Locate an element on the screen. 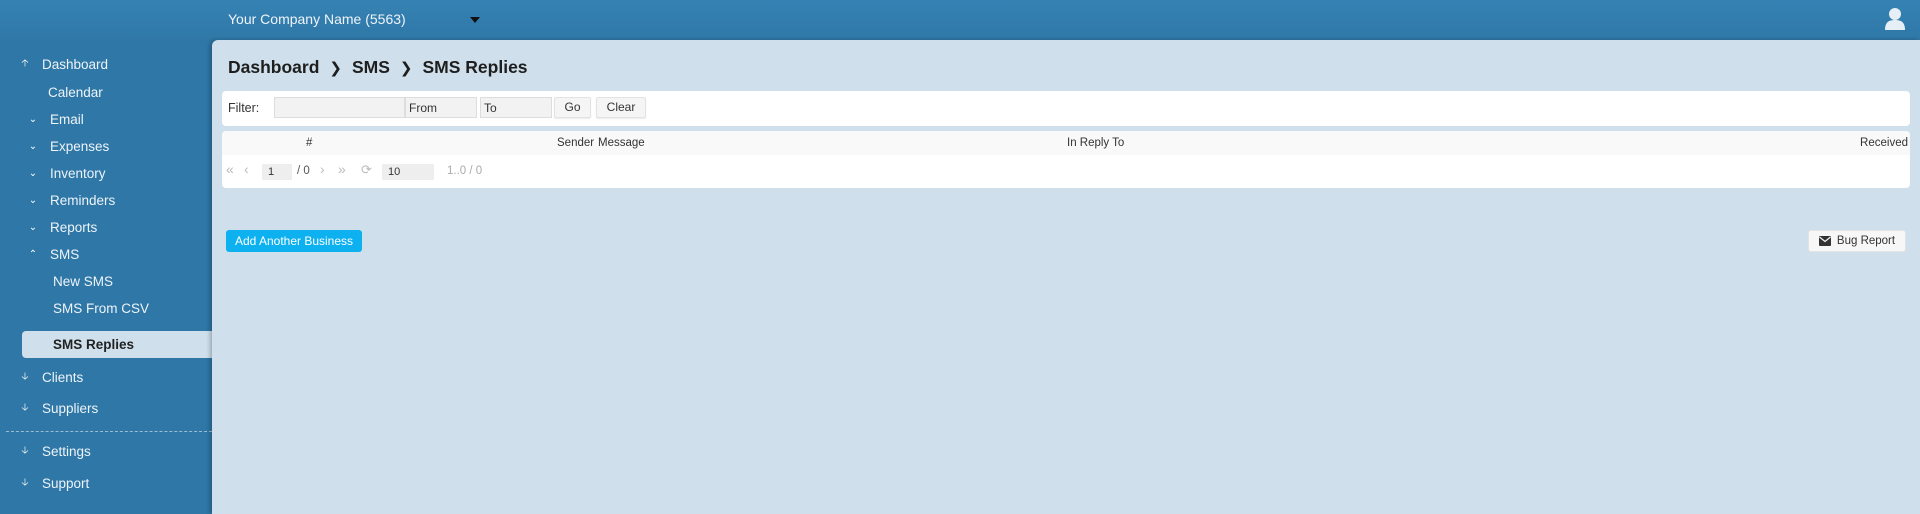 The image size is (1920, 514). sidebar-item-suppliers: 🡣 Suppliers is located at coordinates (58, 408).